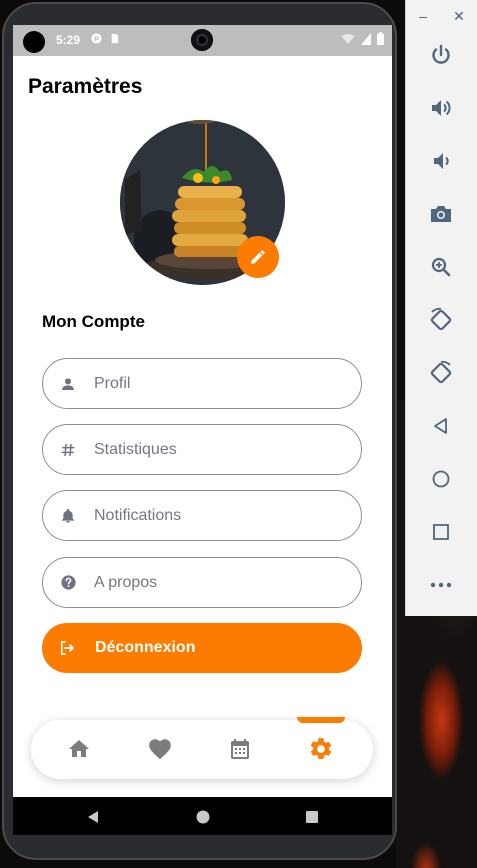 The width and height of the screenshot is (477, 868). Describe the element at coordinates (68, 583) in the screenshot. I see `help-icon` at that location.